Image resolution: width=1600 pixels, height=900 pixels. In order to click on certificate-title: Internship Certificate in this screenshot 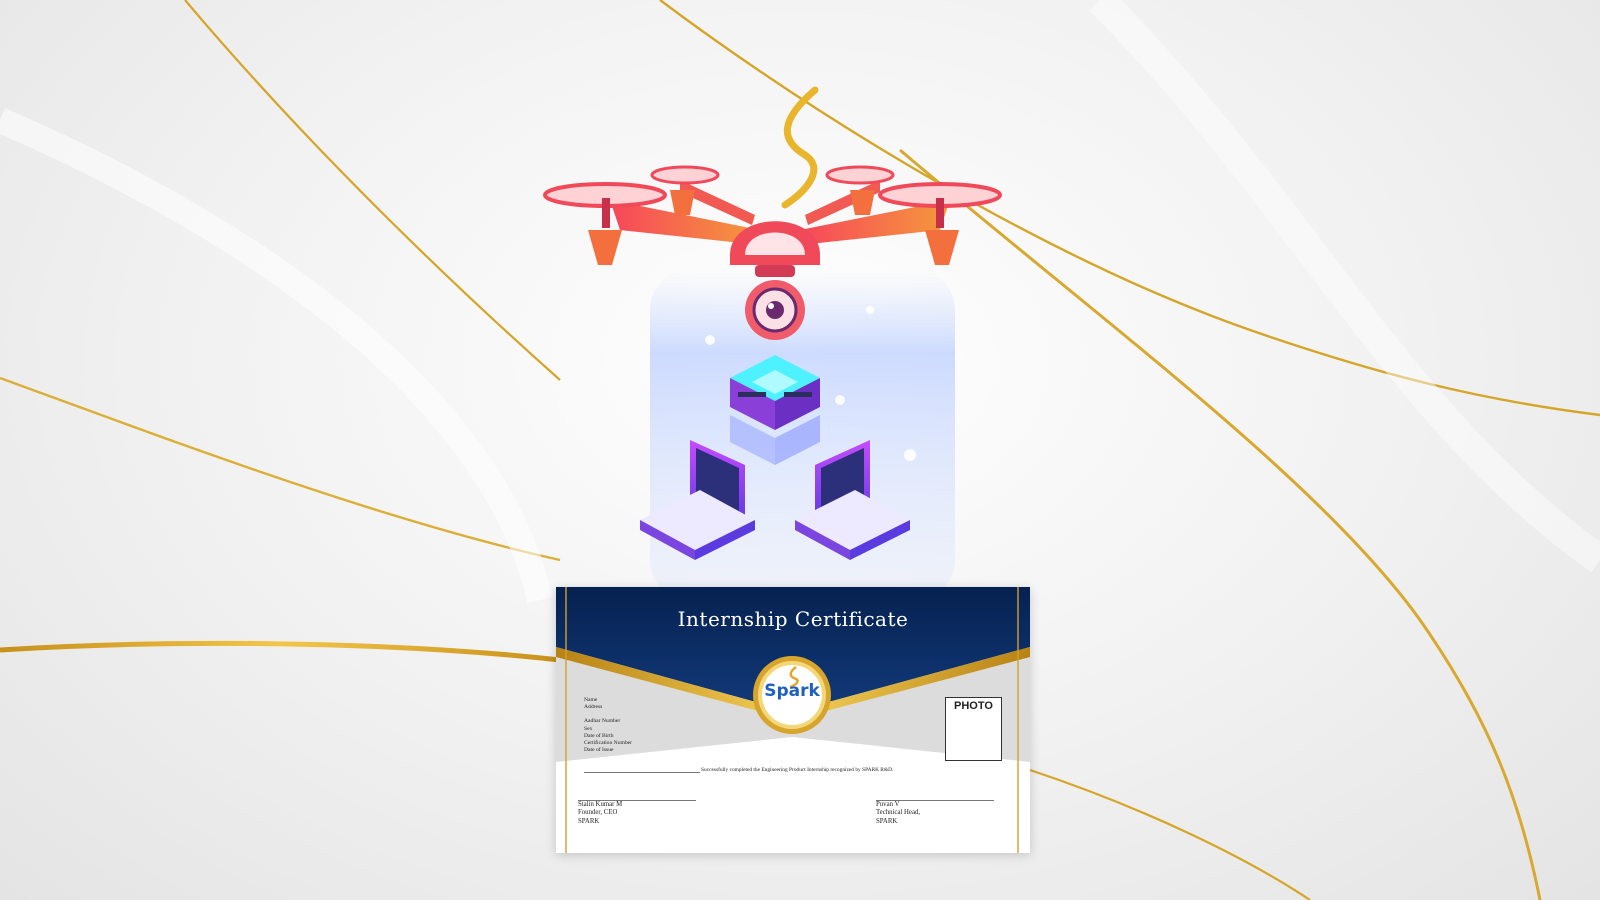, I will do `click(793, 619)`.